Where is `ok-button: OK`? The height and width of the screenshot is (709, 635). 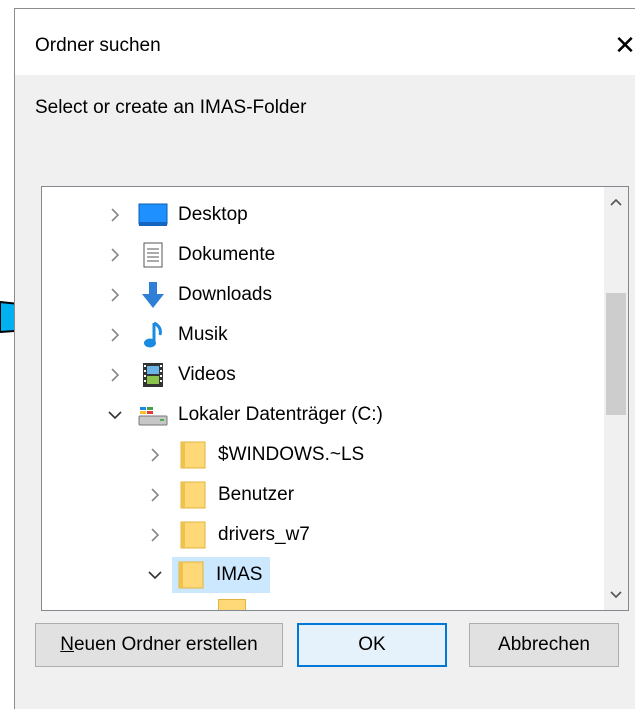 ok-button: OK is located at coordinates (372, 645).